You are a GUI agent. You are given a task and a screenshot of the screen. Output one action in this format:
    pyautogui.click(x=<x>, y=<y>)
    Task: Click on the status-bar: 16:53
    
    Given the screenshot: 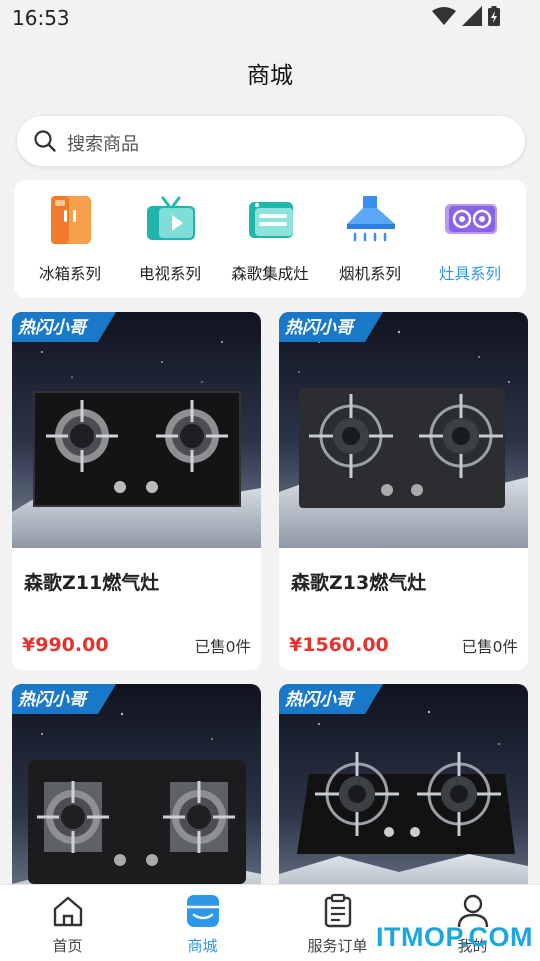 What is the action you would take?
    pyautogui.click(x=270, y=18)
    